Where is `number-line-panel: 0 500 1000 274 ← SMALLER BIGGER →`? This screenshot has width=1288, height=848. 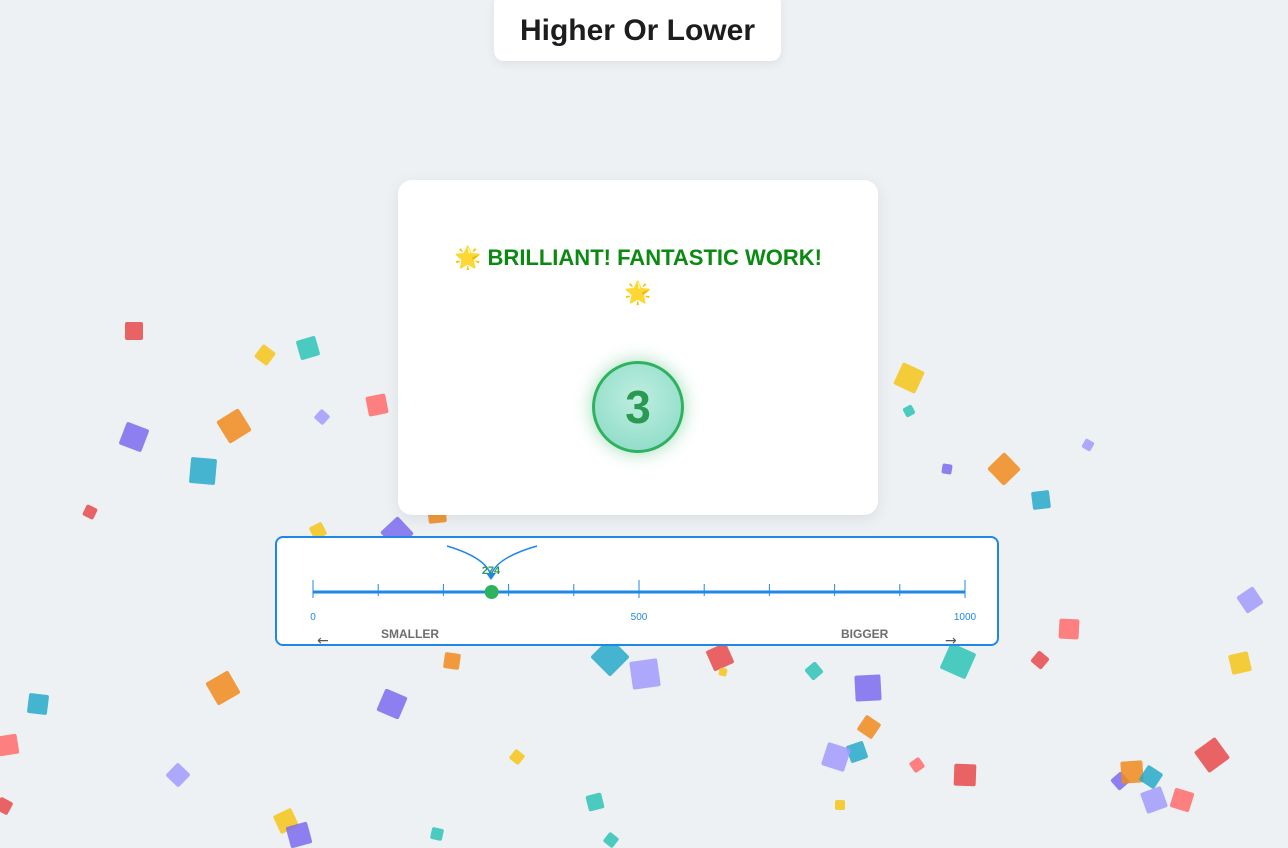 number-line-panel: 0 500 1000 274 ← SMALLER BIGGER → is located at coordinates (637, 592).